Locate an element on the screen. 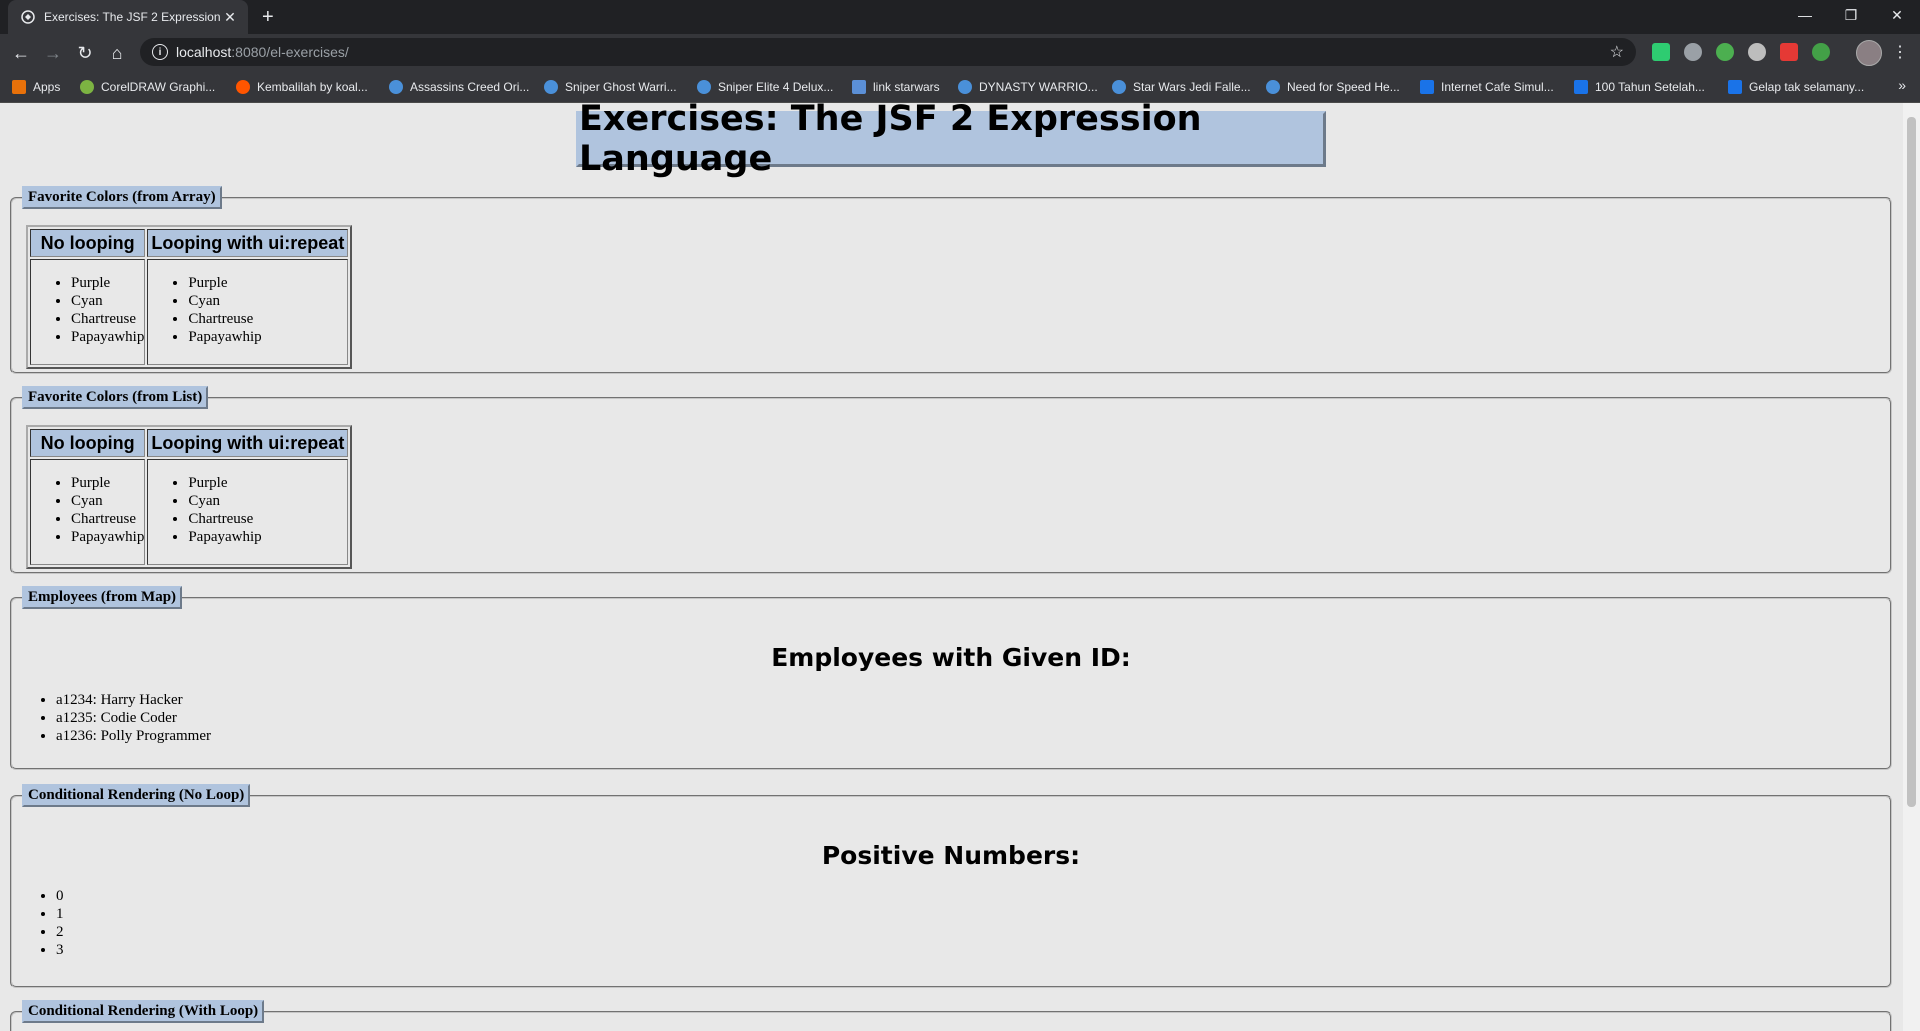 The height and width of the screenshot is (1031, 1920). reload-icon: ↻ is located at coordinates (85, 53).